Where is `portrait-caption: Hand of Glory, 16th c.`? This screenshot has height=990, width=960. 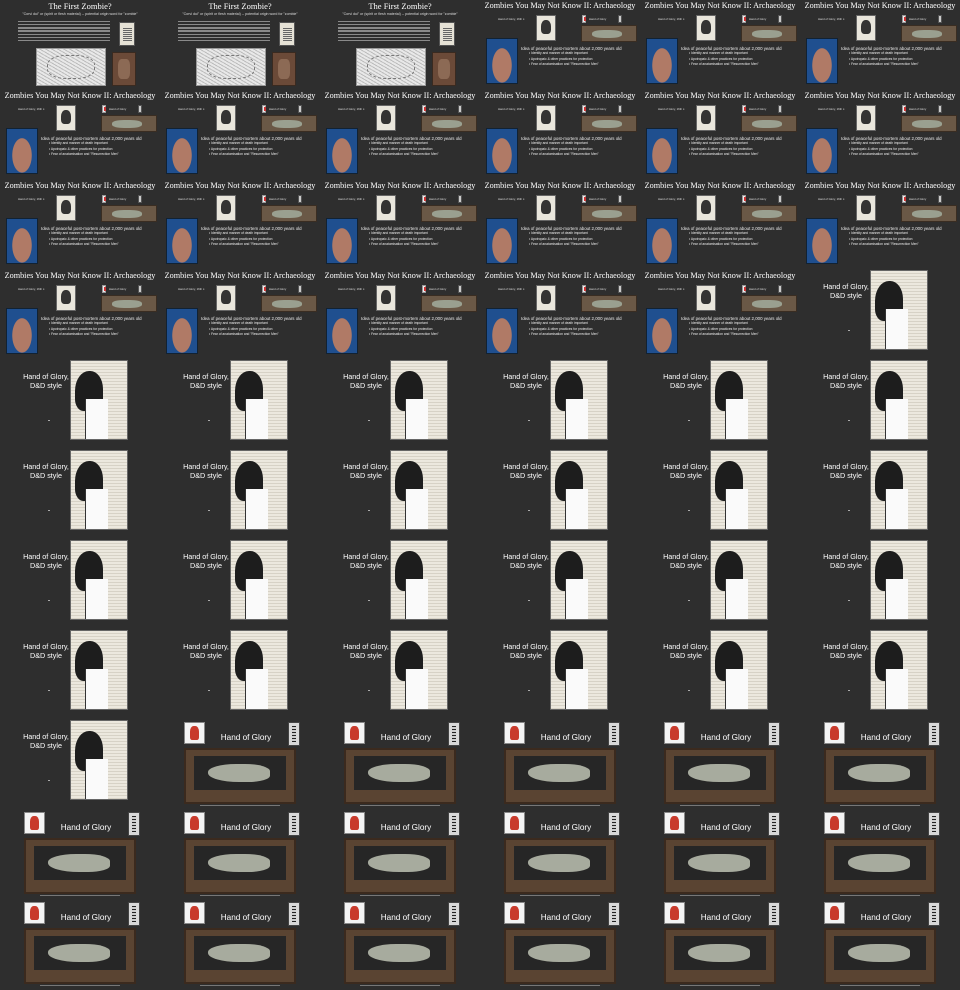 portrait-caption: Hand of Glory, 16th c. is located at coordinates (831, 19).